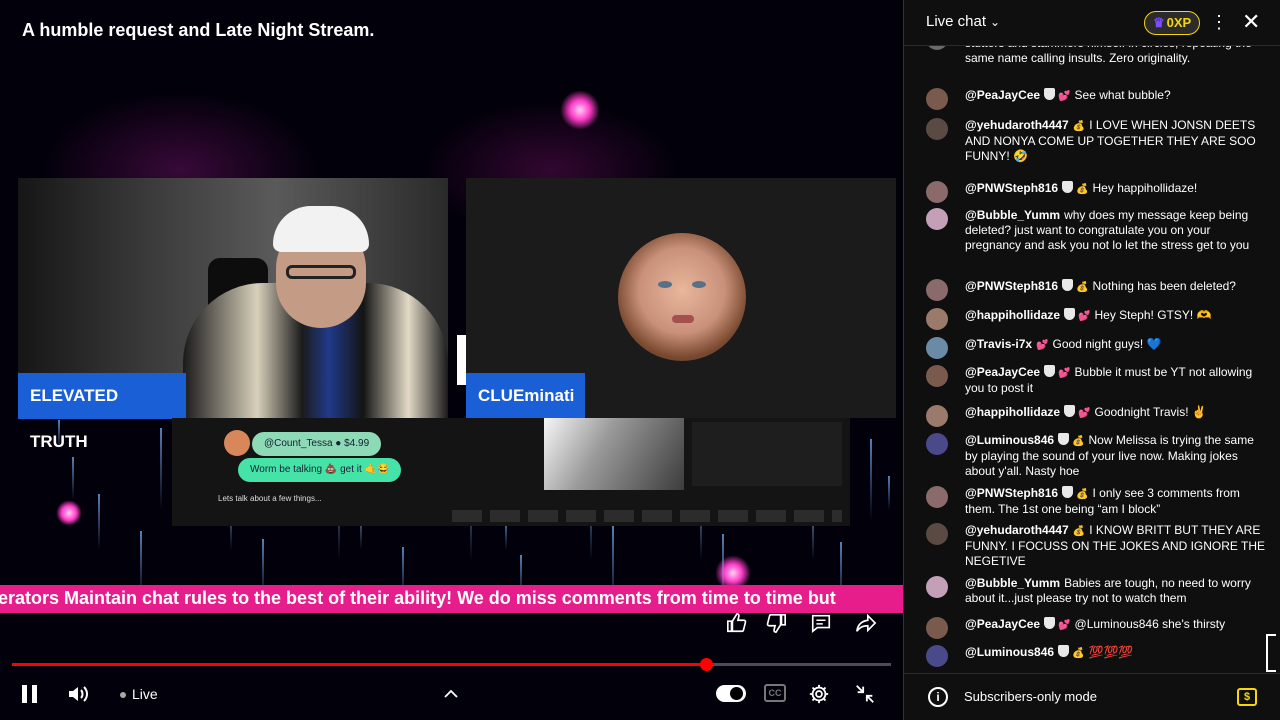 The width and height of the screenshot is (1280, 720). I want to click on expand-button, so click(451, 694).